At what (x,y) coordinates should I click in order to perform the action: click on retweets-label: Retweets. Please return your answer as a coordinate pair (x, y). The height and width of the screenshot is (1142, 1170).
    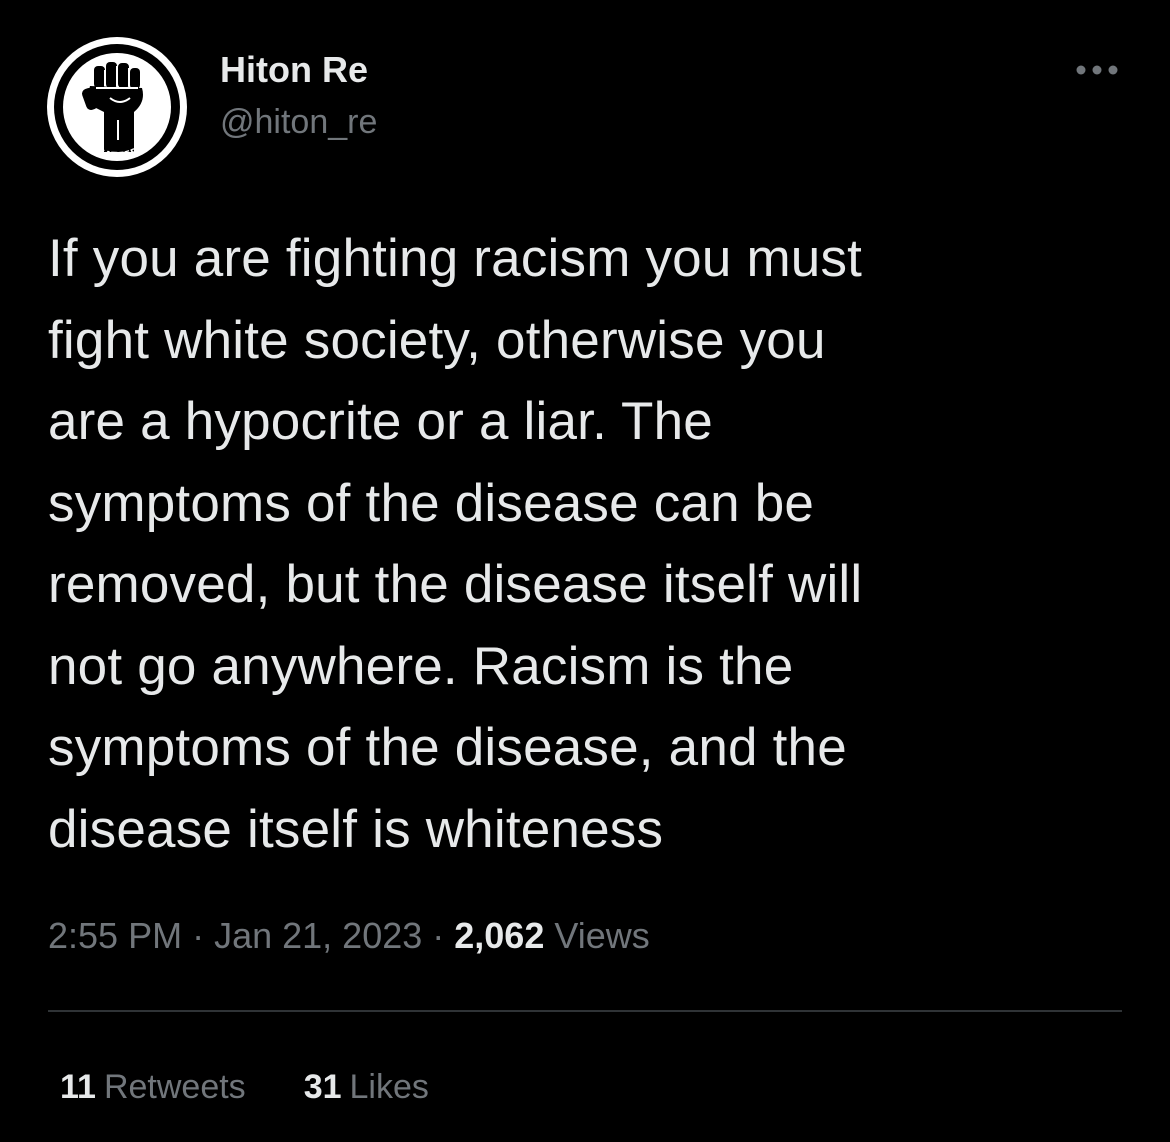
    Looking at the image, I should click on (174, 1087).